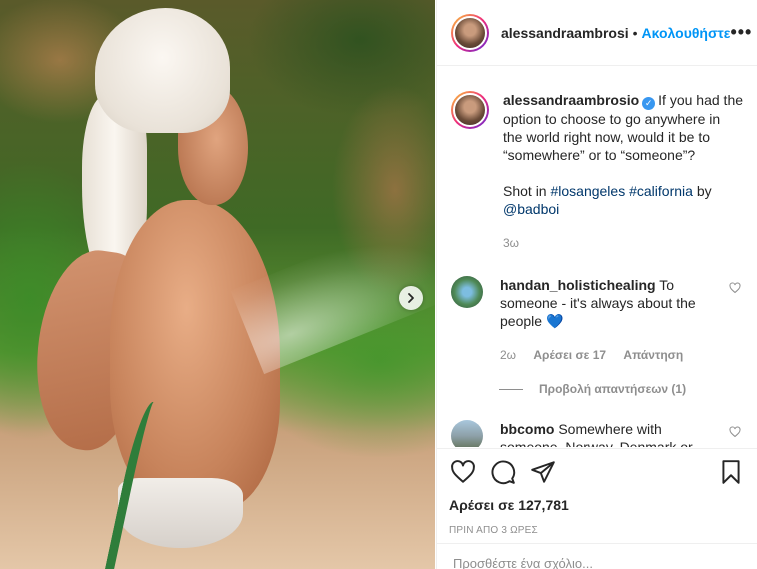 Image resolution: width=757 pixels, height=569 pixels. What do you see at coordinates (525, 191) in the screenshot?
I see `caption-shot-in: Shot in` at bounding box center [525, 191].